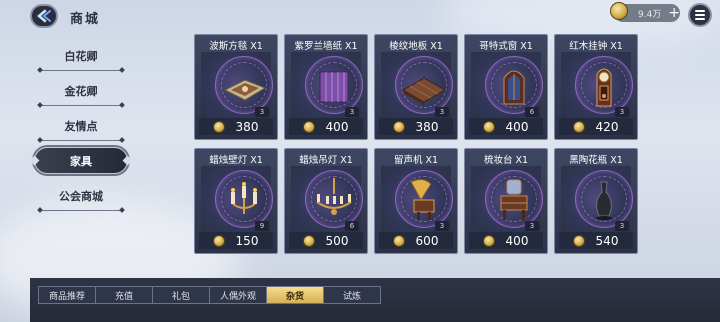 This screenshot has height=322, width=720. I want to click on tab-recharge: 充值, so click(124, 295).